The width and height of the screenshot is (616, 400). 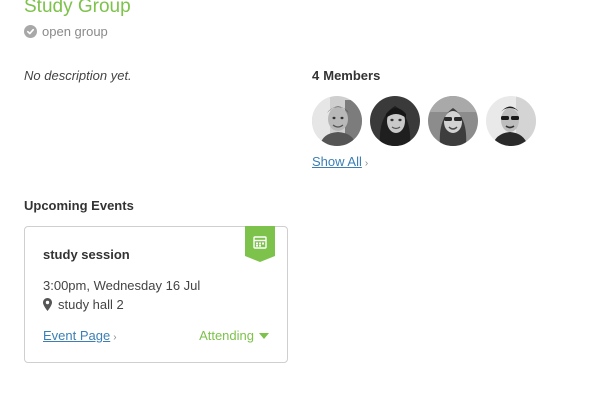 I want to click on rsvp-dropdown: Attending, so click(x=234, y=335).